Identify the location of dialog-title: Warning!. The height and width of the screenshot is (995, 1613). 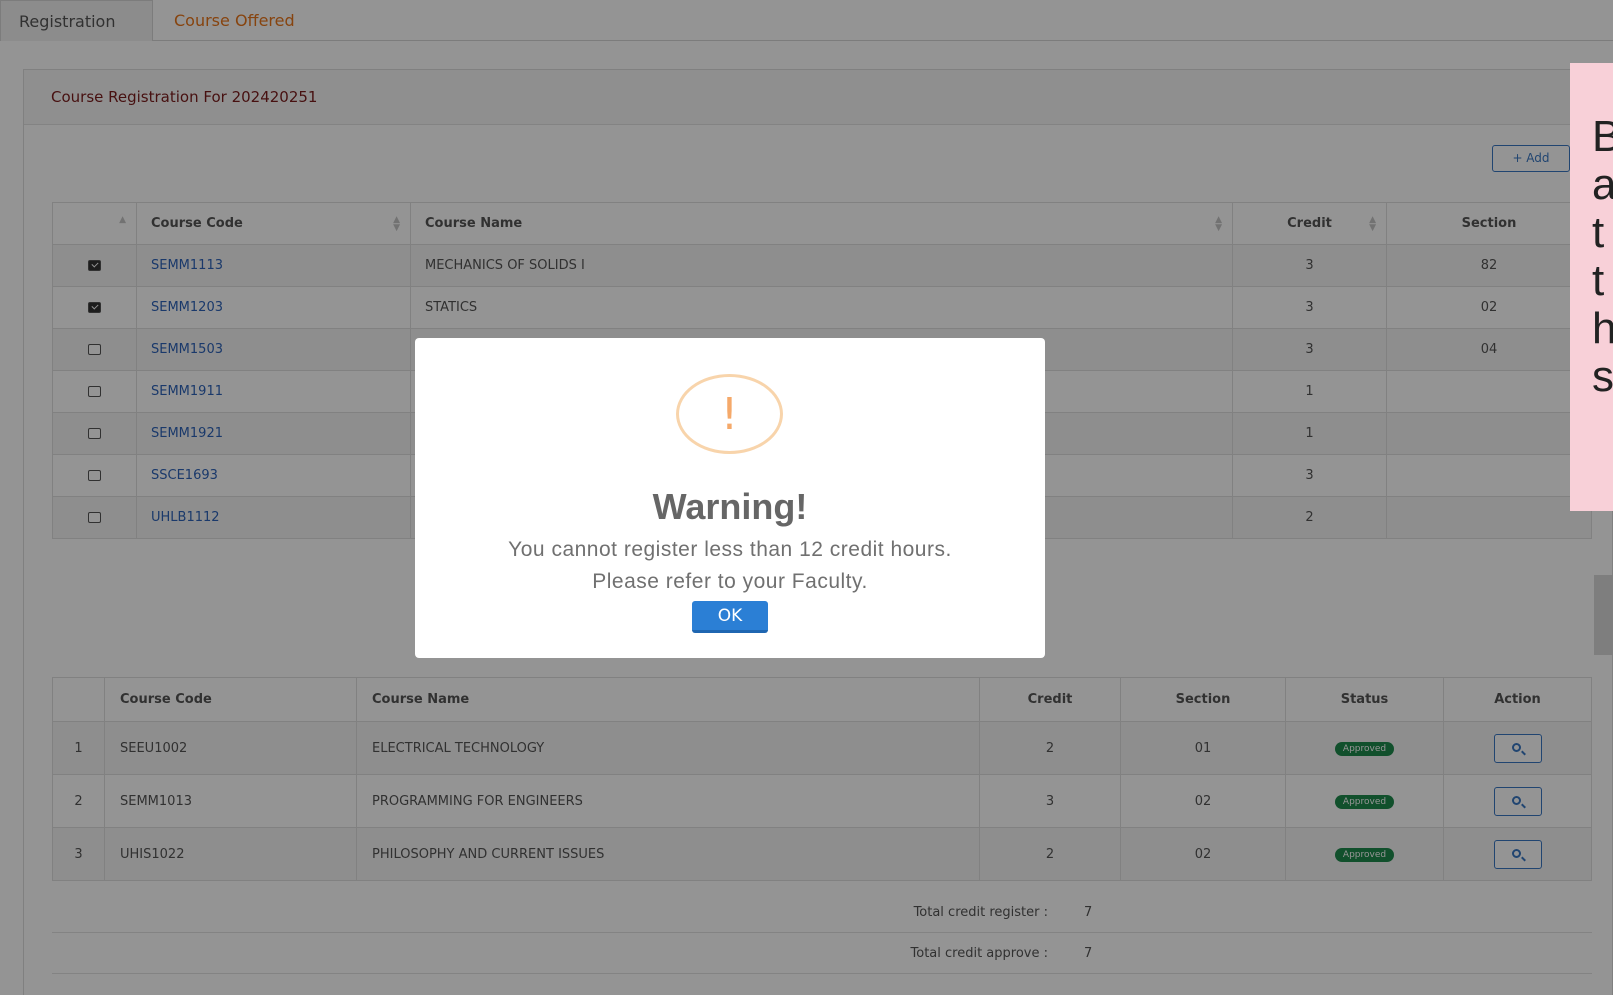
(730, 506).